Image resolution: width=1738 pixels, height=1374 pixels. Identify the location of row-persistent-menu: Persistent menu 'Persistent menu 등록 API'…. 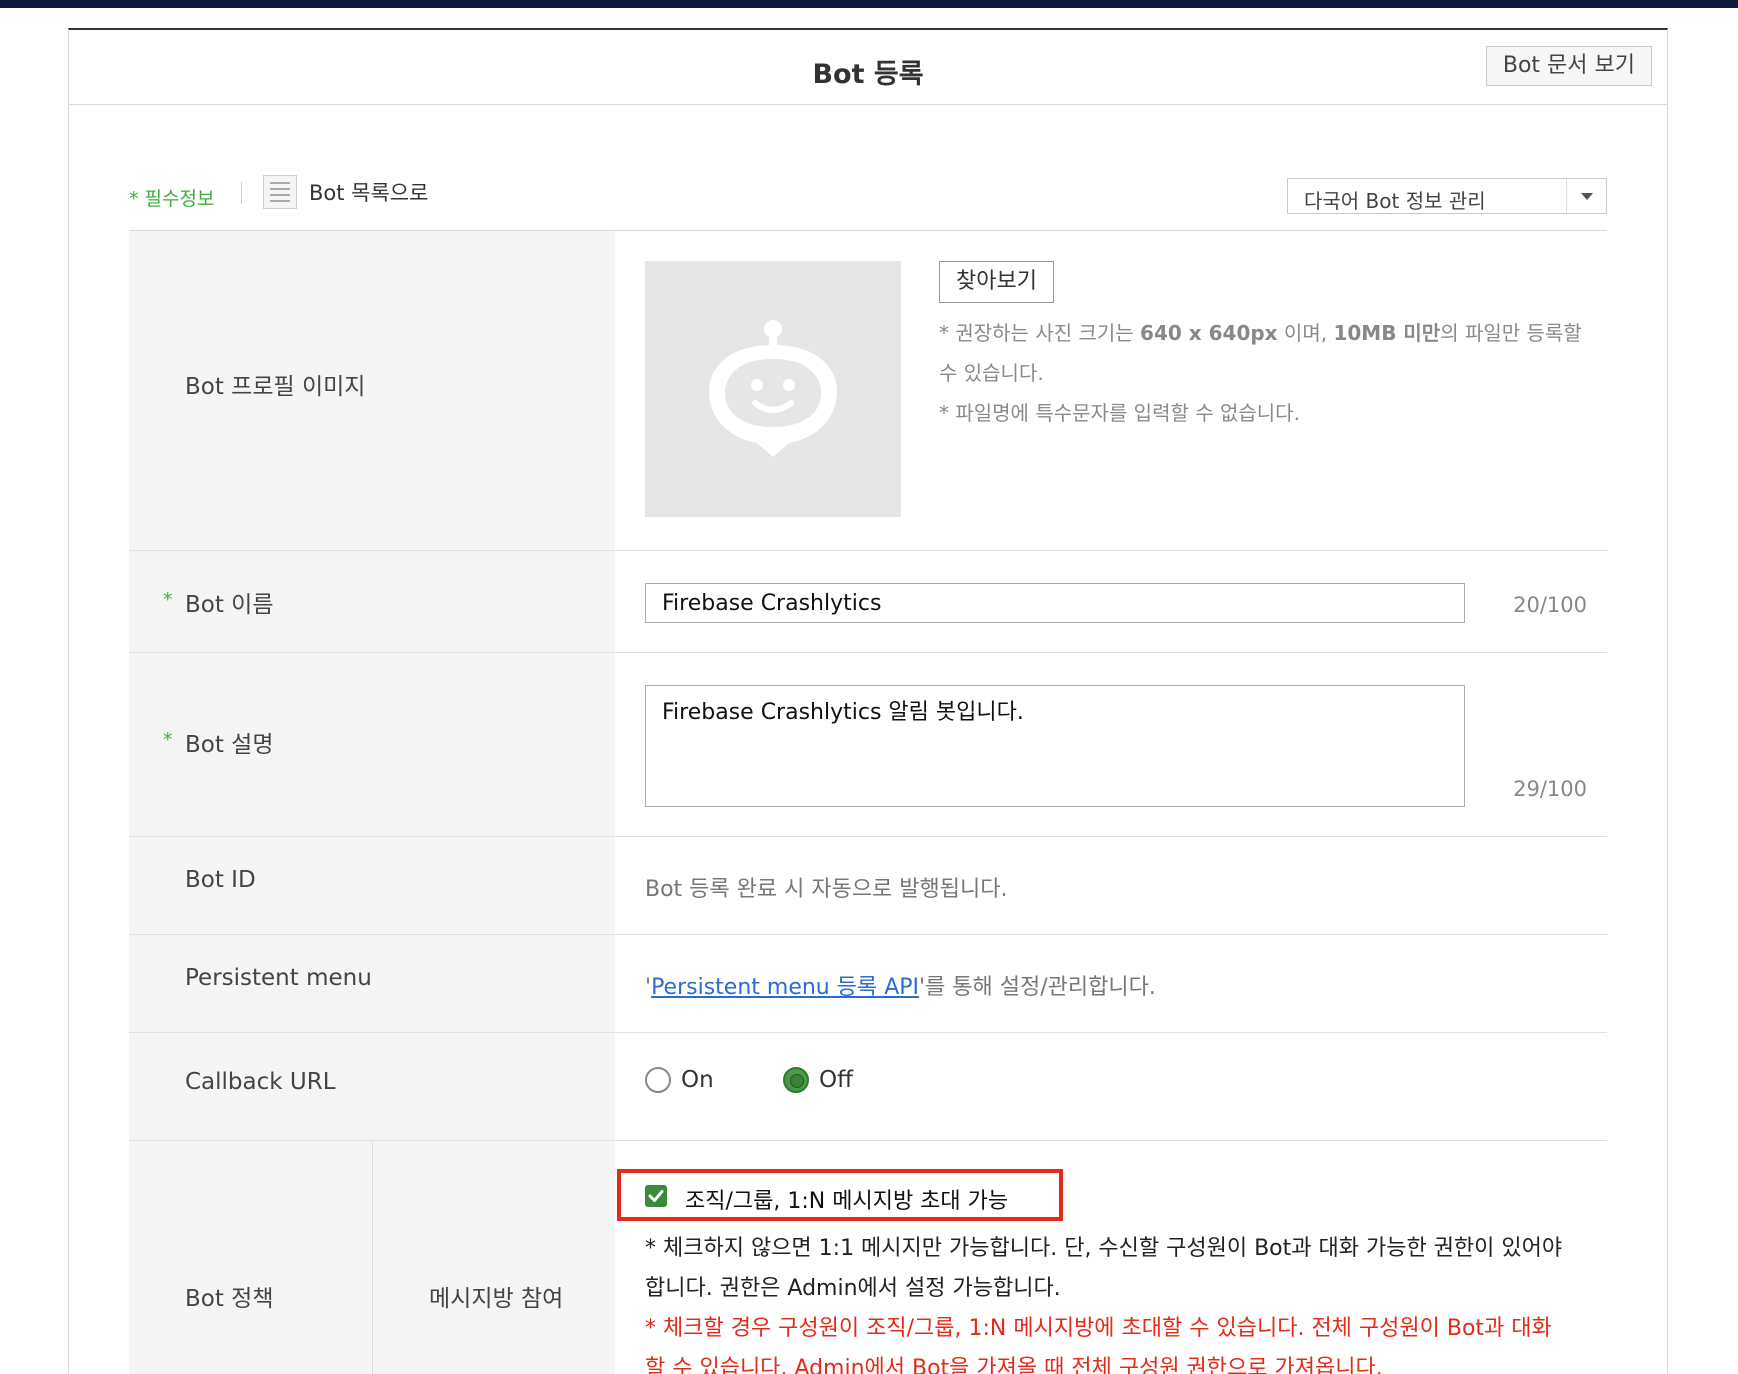
(868, 984).